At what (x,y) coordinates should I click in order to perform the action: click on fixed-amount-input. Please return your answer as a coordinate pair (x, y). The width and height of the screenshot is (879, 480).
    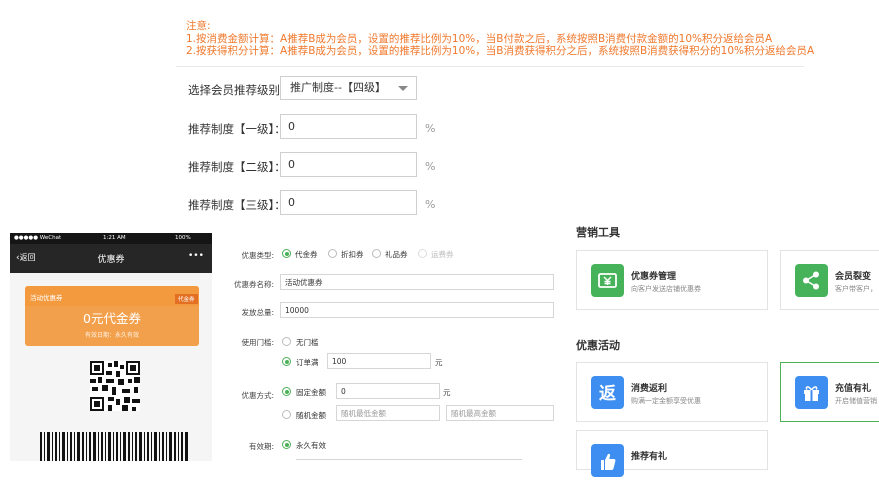
    Looking at the image, I should click on (388, 391).